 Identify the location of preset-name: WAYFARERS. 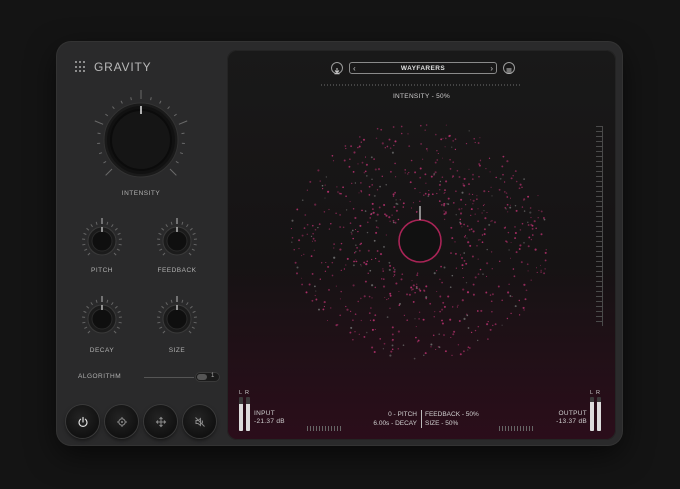
(423, 68).